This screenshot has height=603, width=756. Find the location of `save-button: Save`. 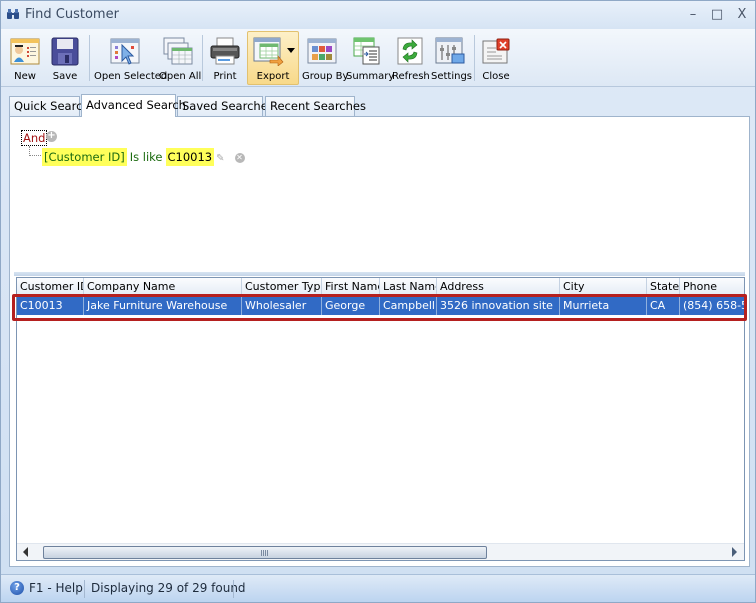

save-button: Save is located at coordinates (65, 58).